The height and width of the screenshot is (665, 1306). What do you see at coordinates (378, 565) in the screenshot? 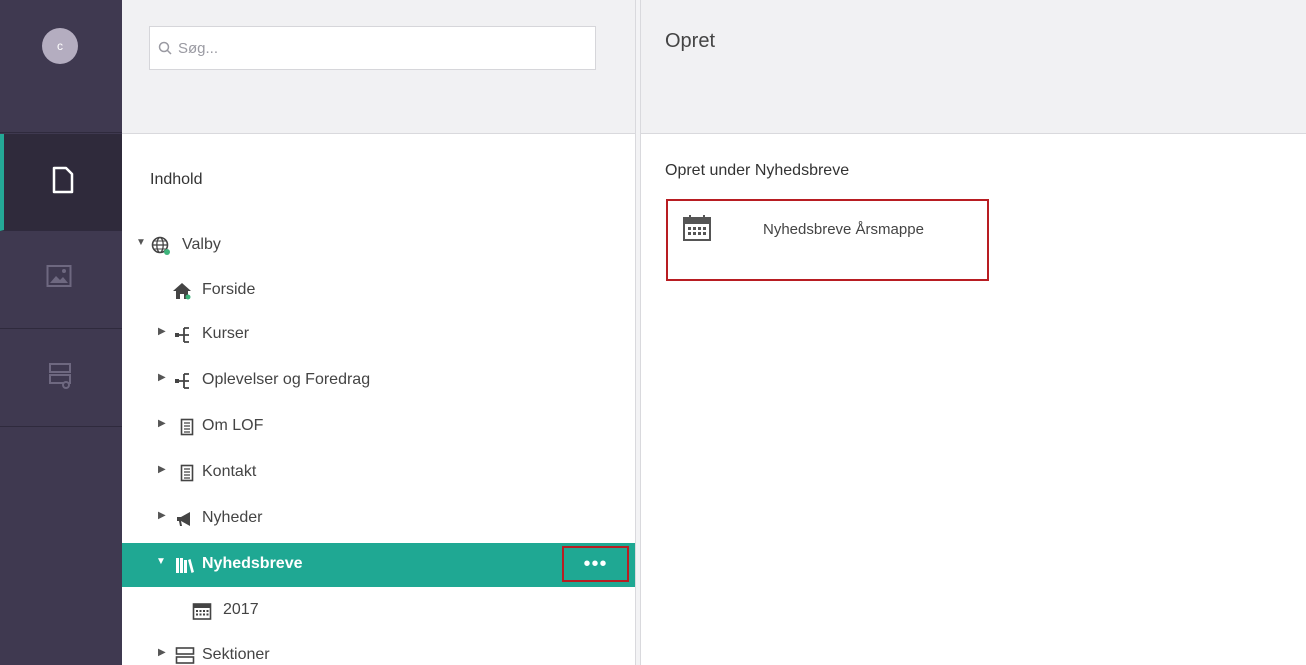
I see `tree-node-nyhedsbreve: ▼ Nyhedsbreve •••` at bounding box center [378, 565].